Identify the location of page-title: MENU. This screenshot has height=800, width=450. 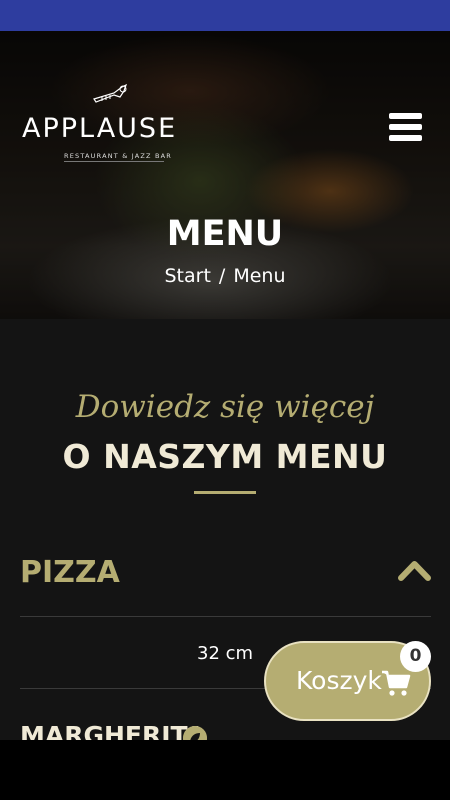
(225, 234).